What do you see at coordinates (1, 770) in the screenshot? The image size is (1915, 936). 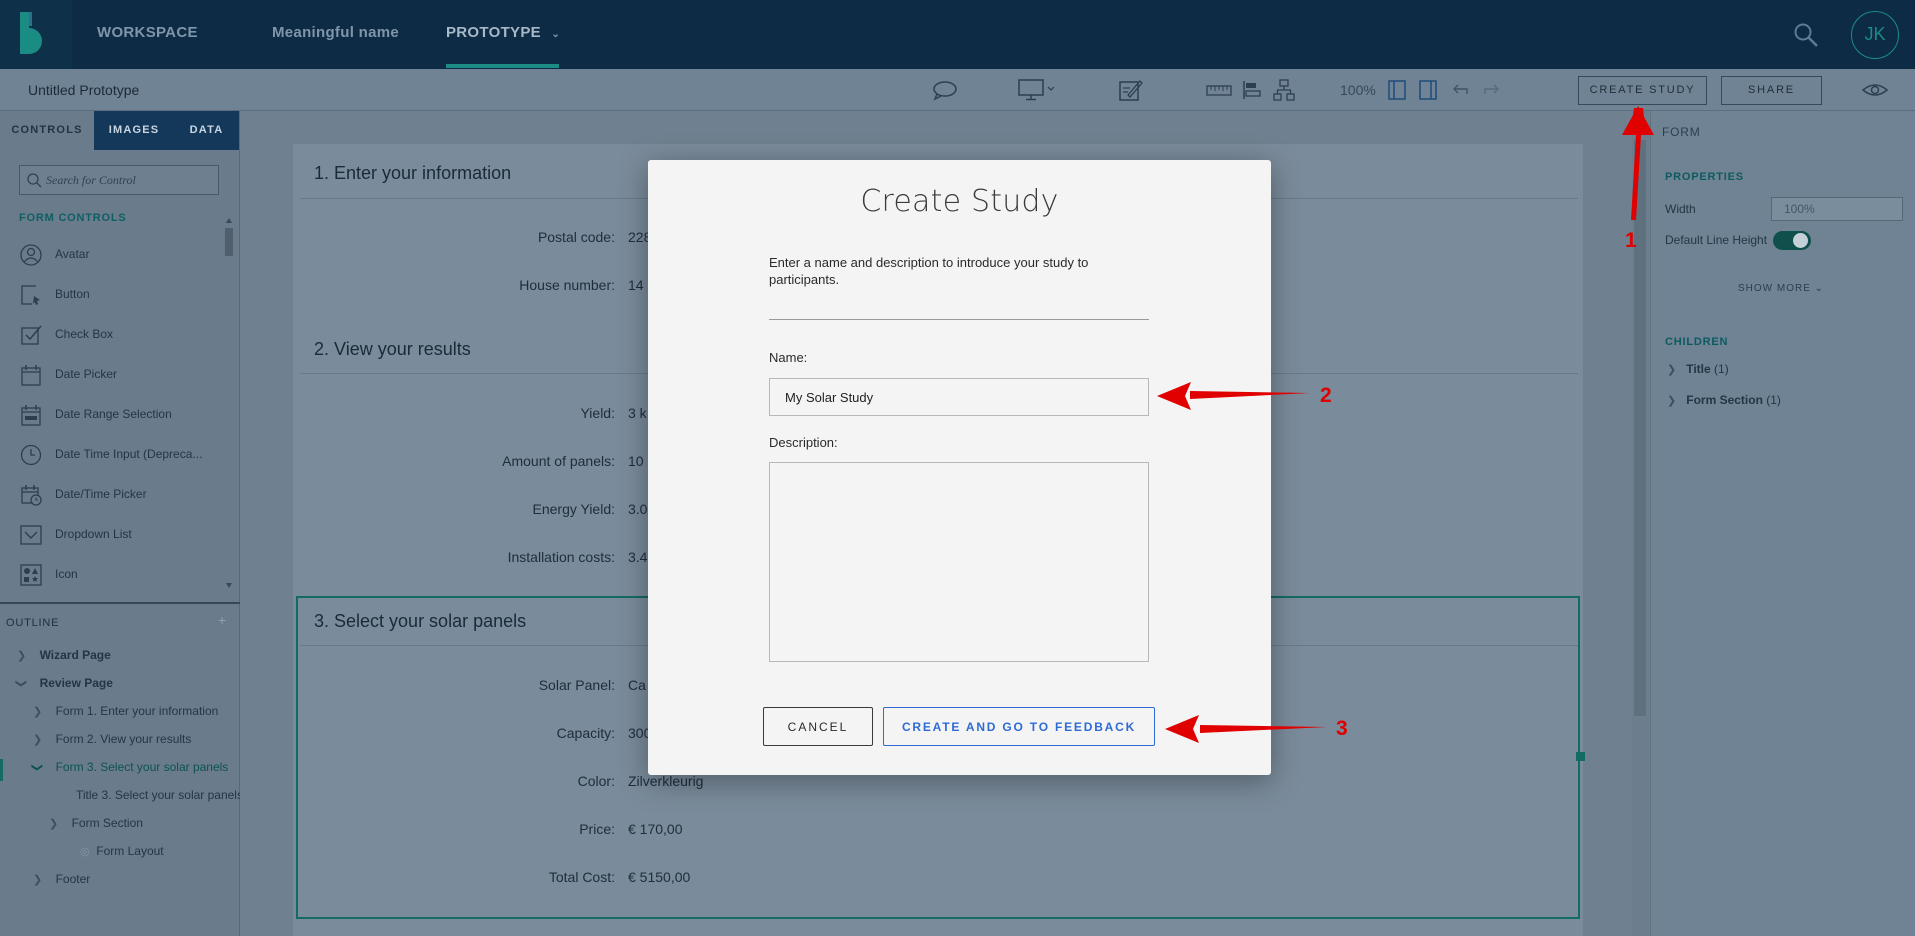 I see `outline-selection-indicator` at bounding box center [1, 770].